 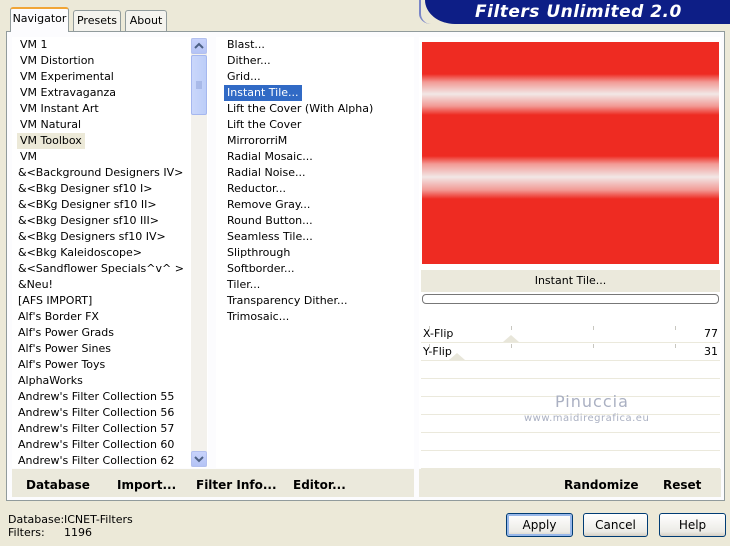 I want to click on category-item: AlphaWorks, so click(x=50, y=381).